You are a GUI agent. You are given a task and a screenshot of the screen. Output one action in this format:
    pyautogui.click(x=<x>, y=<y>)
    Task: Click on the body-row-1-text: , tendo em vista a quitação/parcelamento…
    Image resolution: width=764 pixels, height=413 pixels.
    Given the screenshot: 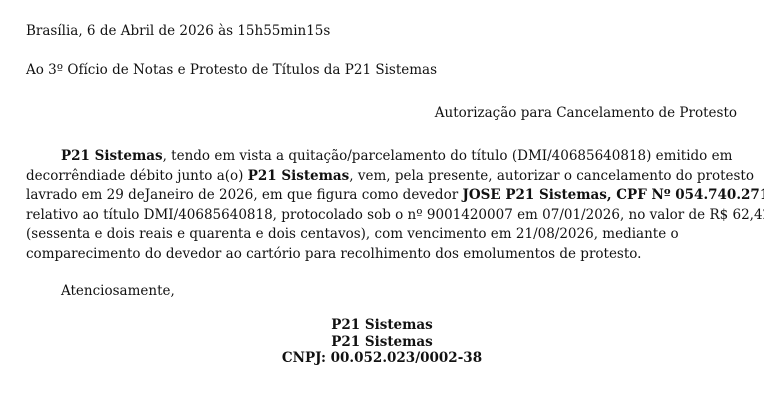 What is the action you would take?
    pyautogui.click(x=447, y=156)
    